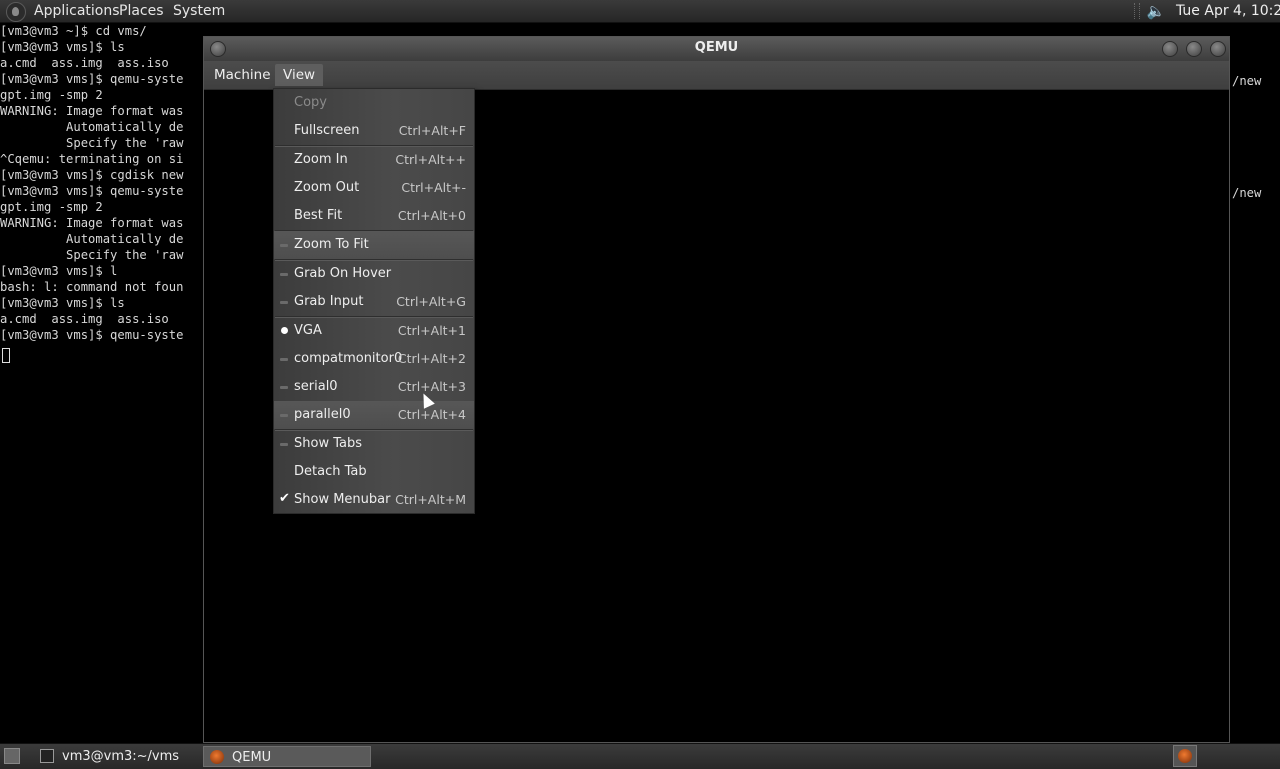 Image resolution: width=1280 pixels, height=769 pixels. I want to click on clock: Tue Apr 4, 10:21, so click(1228, 11).